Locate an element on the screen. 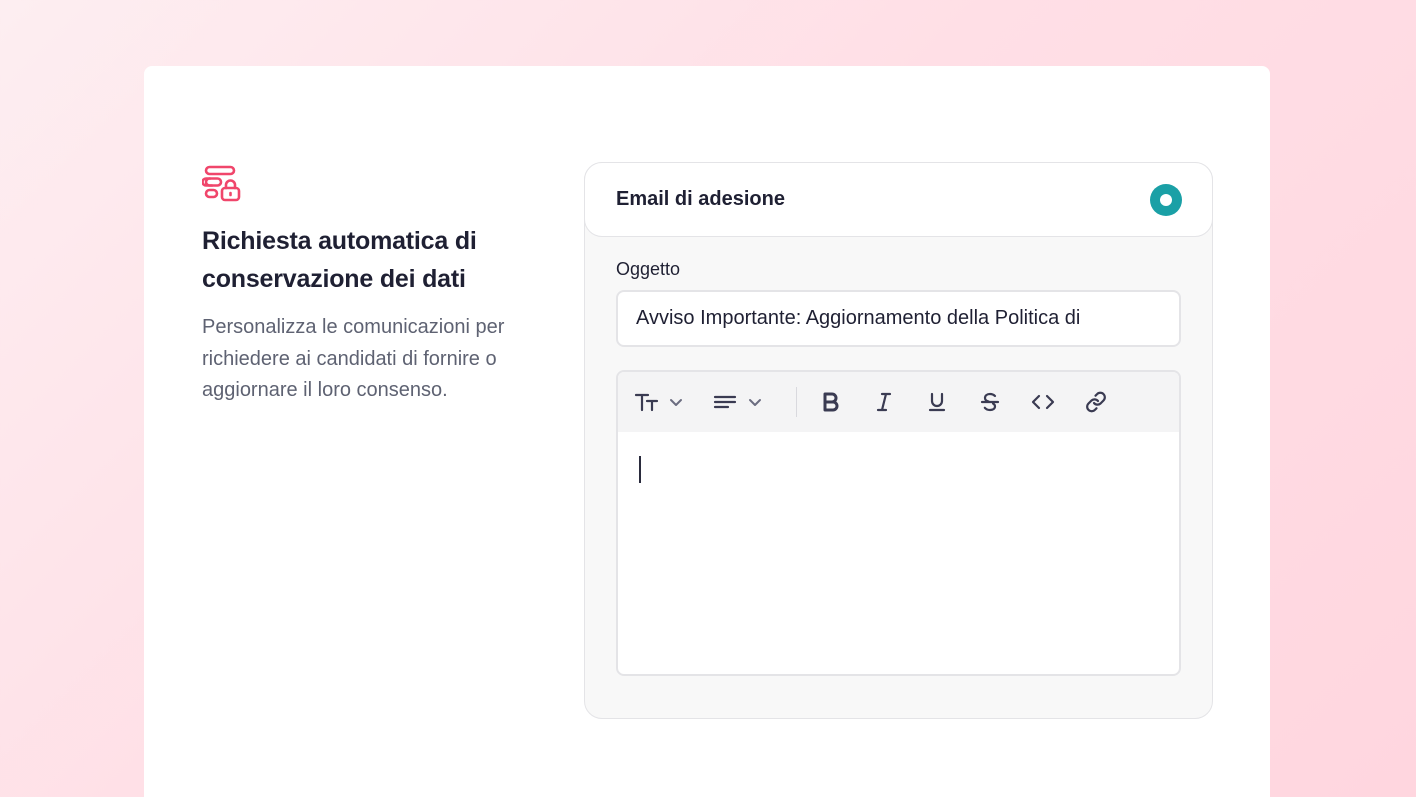  italic-button is located at coordinates (884, 402).